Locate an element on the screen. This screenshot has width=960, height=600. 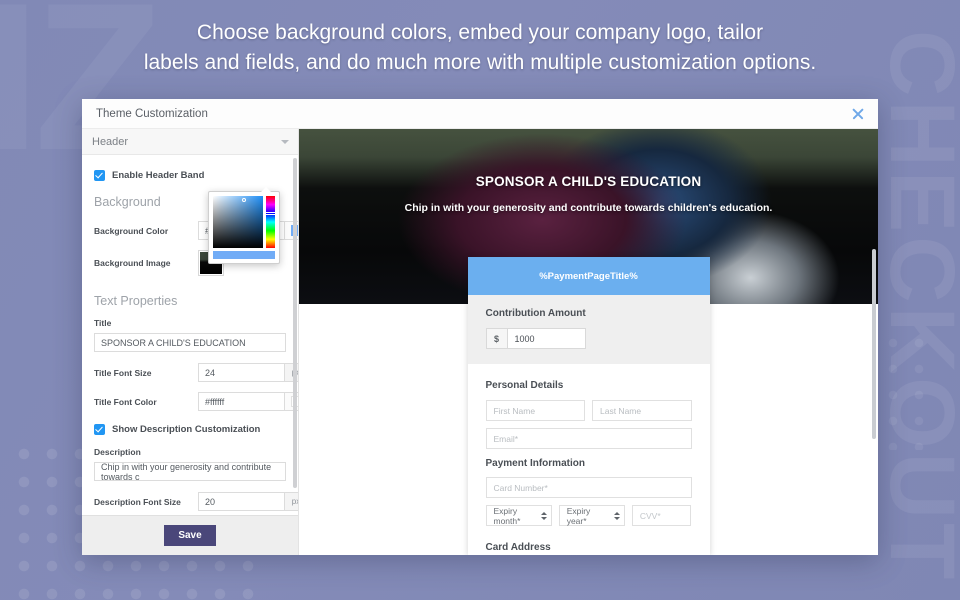
title-font-size-input: 24 is located at coordinates (241, 372).